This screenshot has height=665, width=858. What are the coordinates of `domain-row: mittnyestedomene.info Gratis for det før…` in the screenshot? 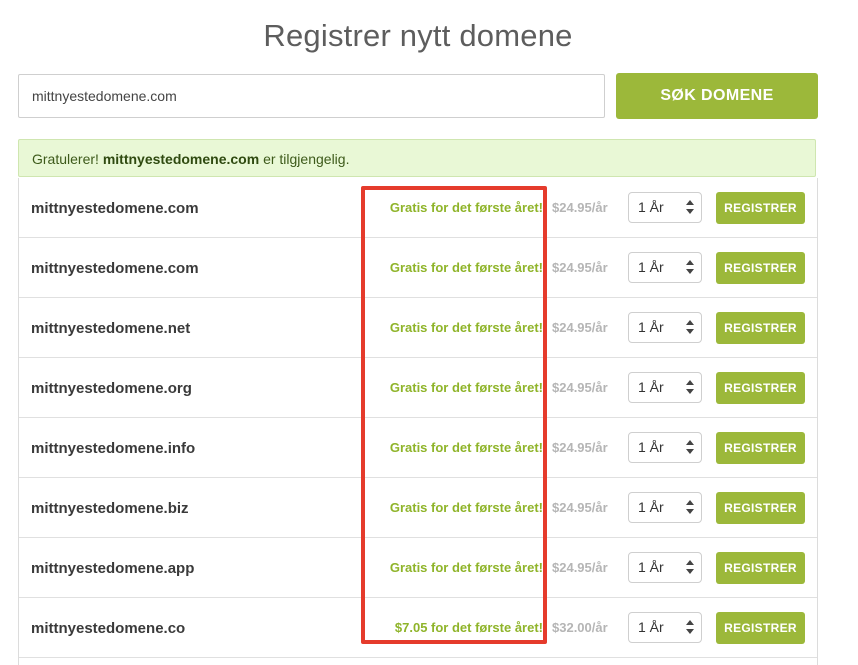 It's located at (418, 448).